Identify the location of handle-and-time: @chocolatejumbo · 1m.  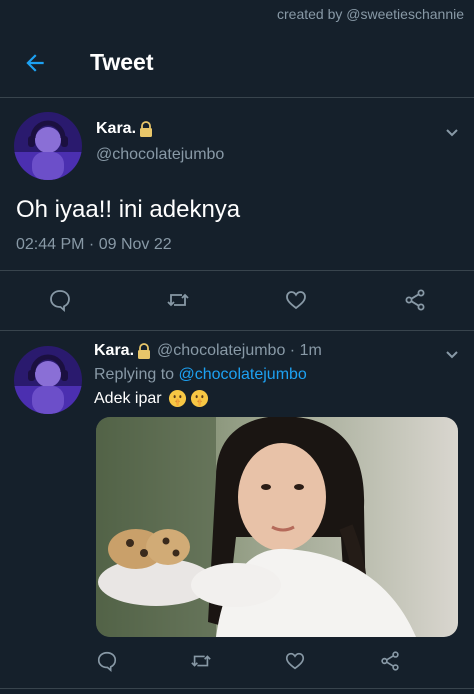
(239, 351).